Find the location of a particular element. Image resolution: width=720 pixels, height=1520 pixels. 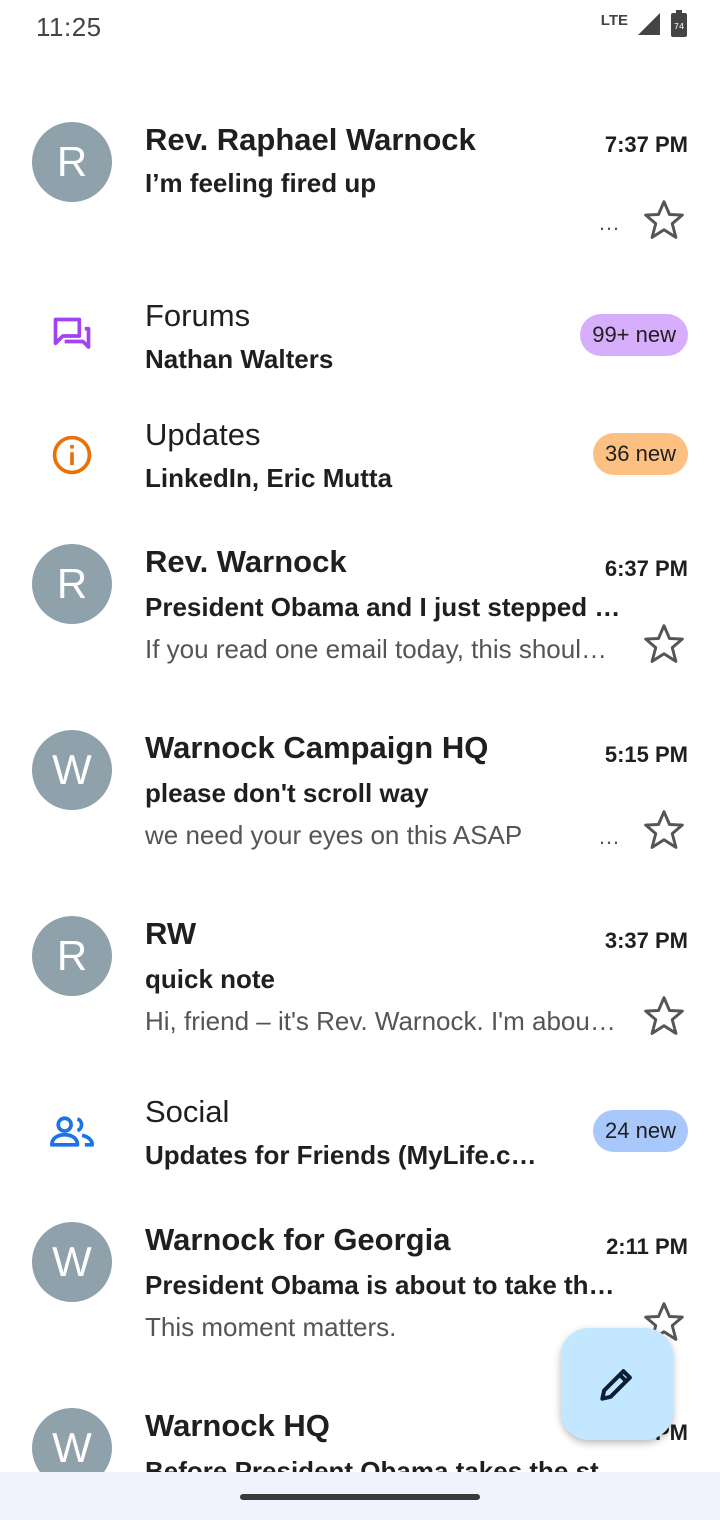

battery-icon: 74 is located at coordinates (679, 23).